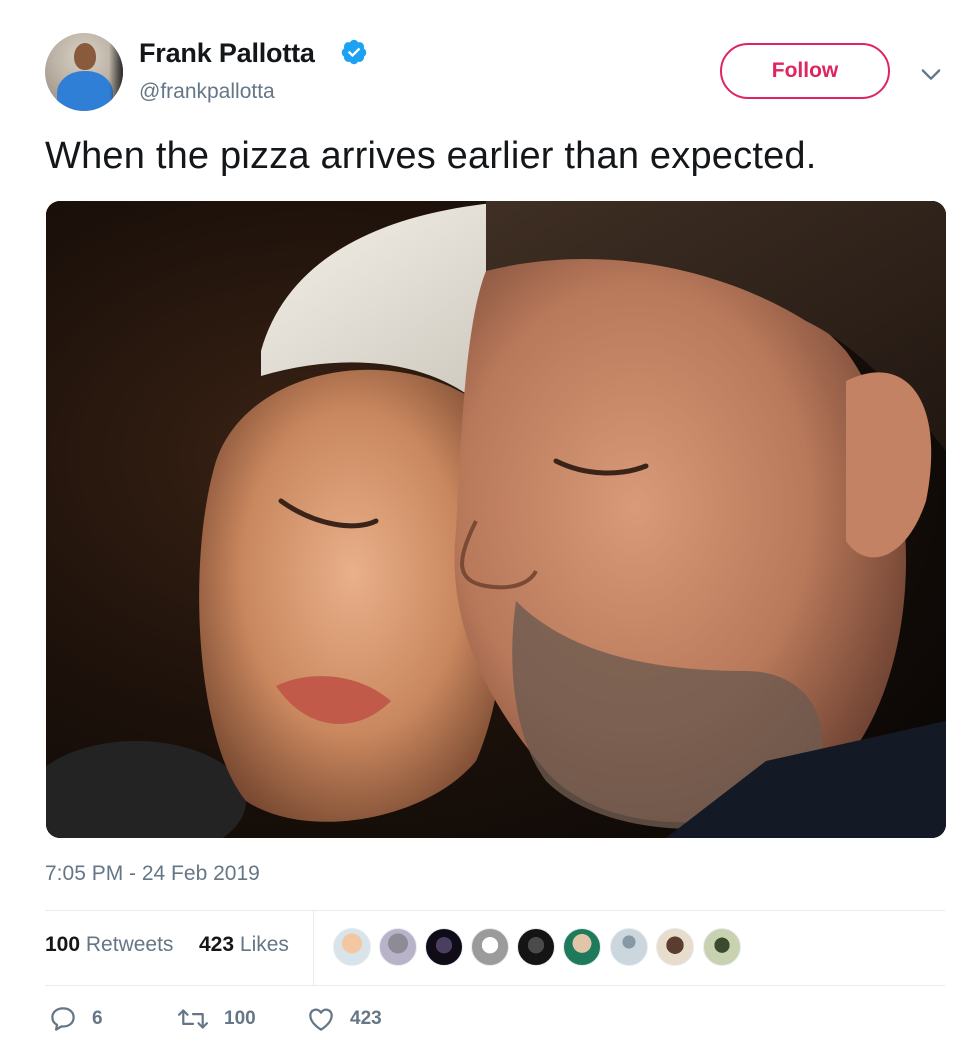 The image size is (980, 1049). What do you see at coordinates (931, 74) in the screenshot?
I see `chevron-down-icon` at bounding box center [931, 74].